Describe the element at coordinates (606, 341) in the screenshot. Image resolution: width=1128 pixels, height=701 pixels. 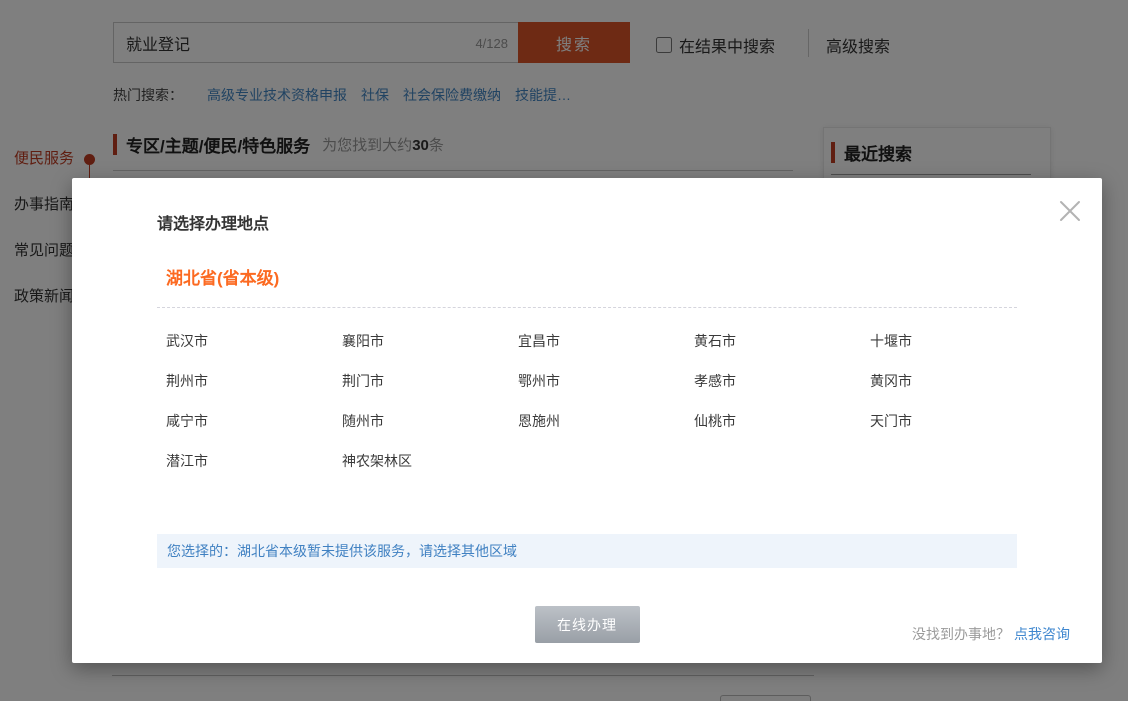
I see `city-option: 宜昌市` at that location.